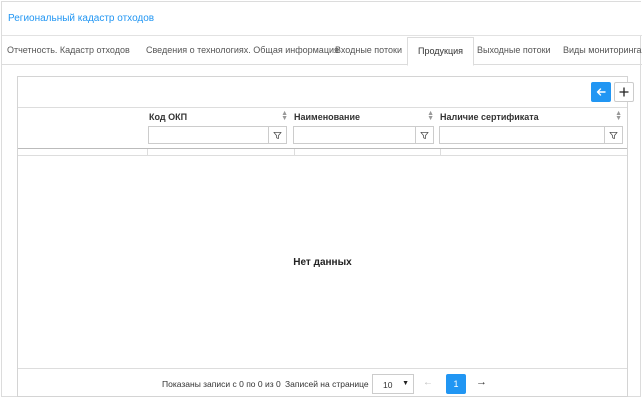  Describe the element at coordinates (602, 50) in the screenshot. I see `tab-monitoring-types: Виды мониторинга` at that location.